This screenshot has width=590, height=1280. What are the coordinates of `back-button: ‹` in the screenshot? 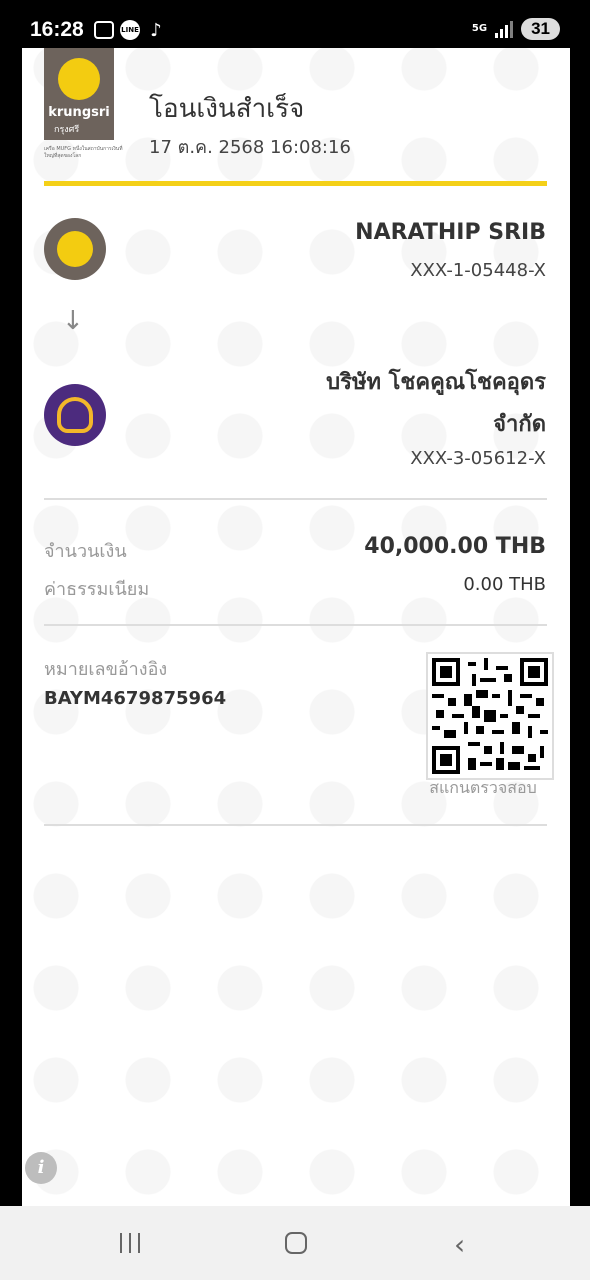 It's located at (459, 1244).